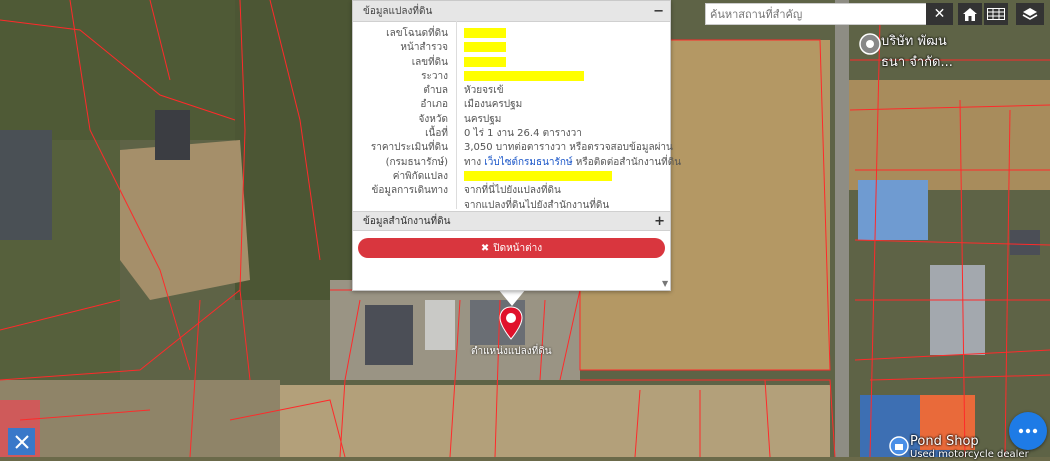  I want to click on info-value: เมืองนครปฐม, so click(493, 105).